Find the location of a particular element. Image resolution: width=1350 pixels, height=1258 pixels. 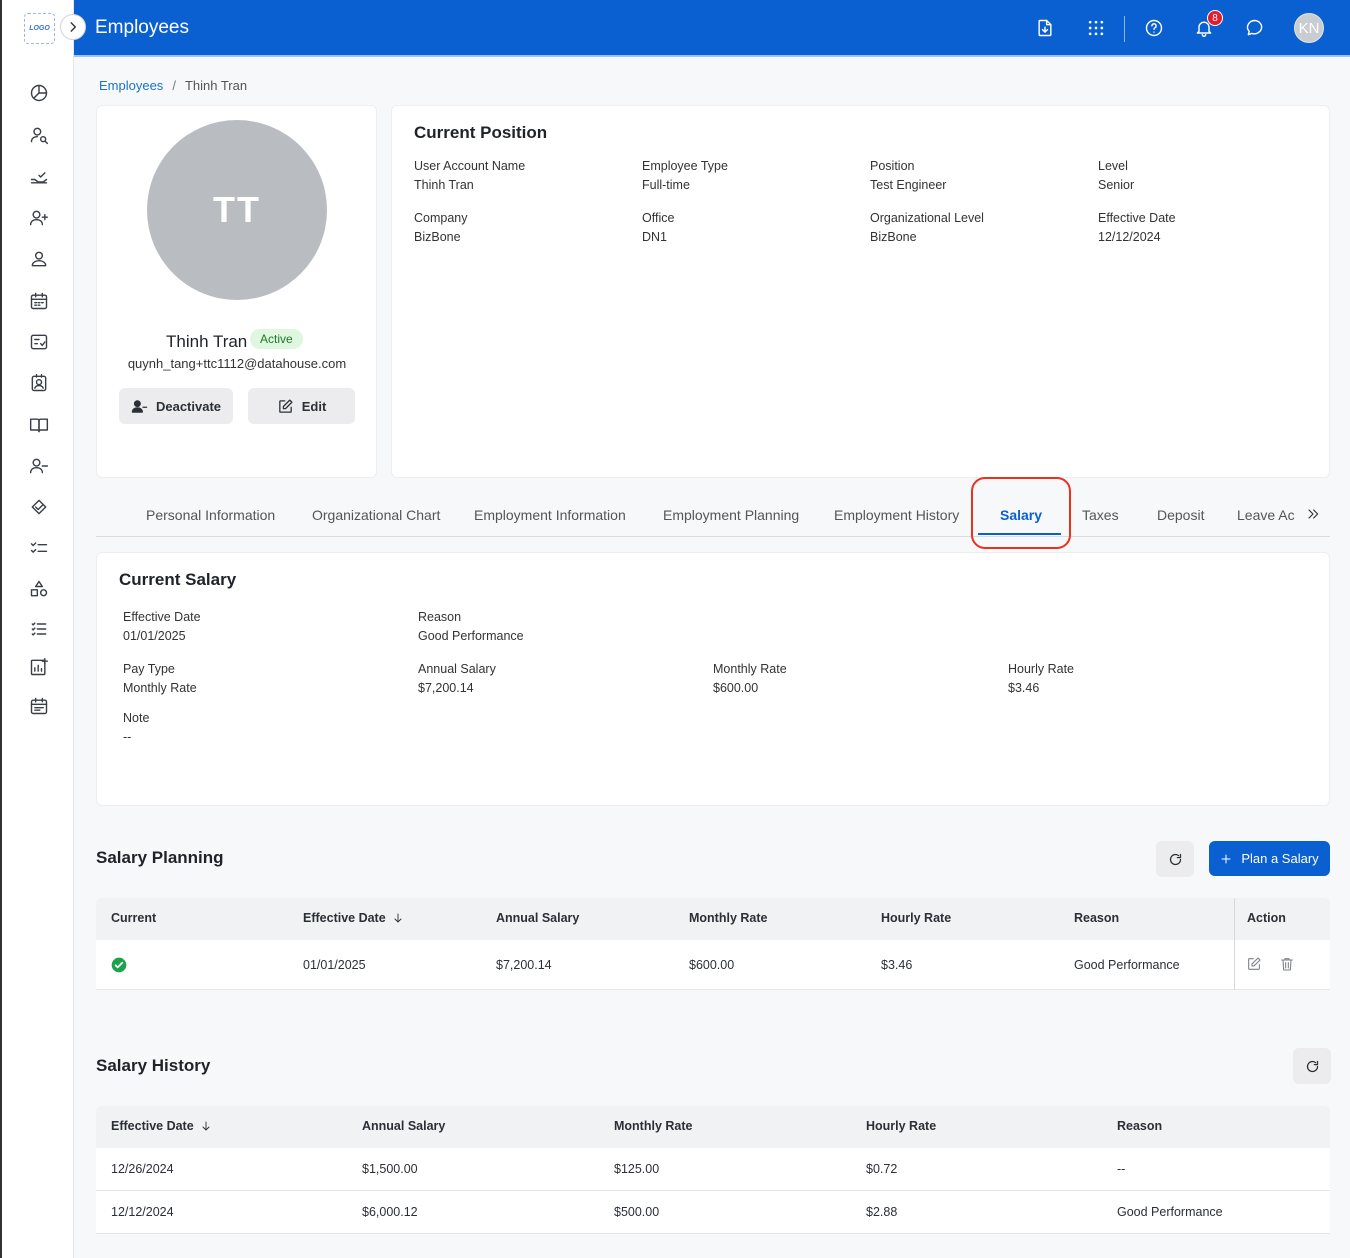

tab-employment-information: Employment Information is located at coordinates (550, 515).